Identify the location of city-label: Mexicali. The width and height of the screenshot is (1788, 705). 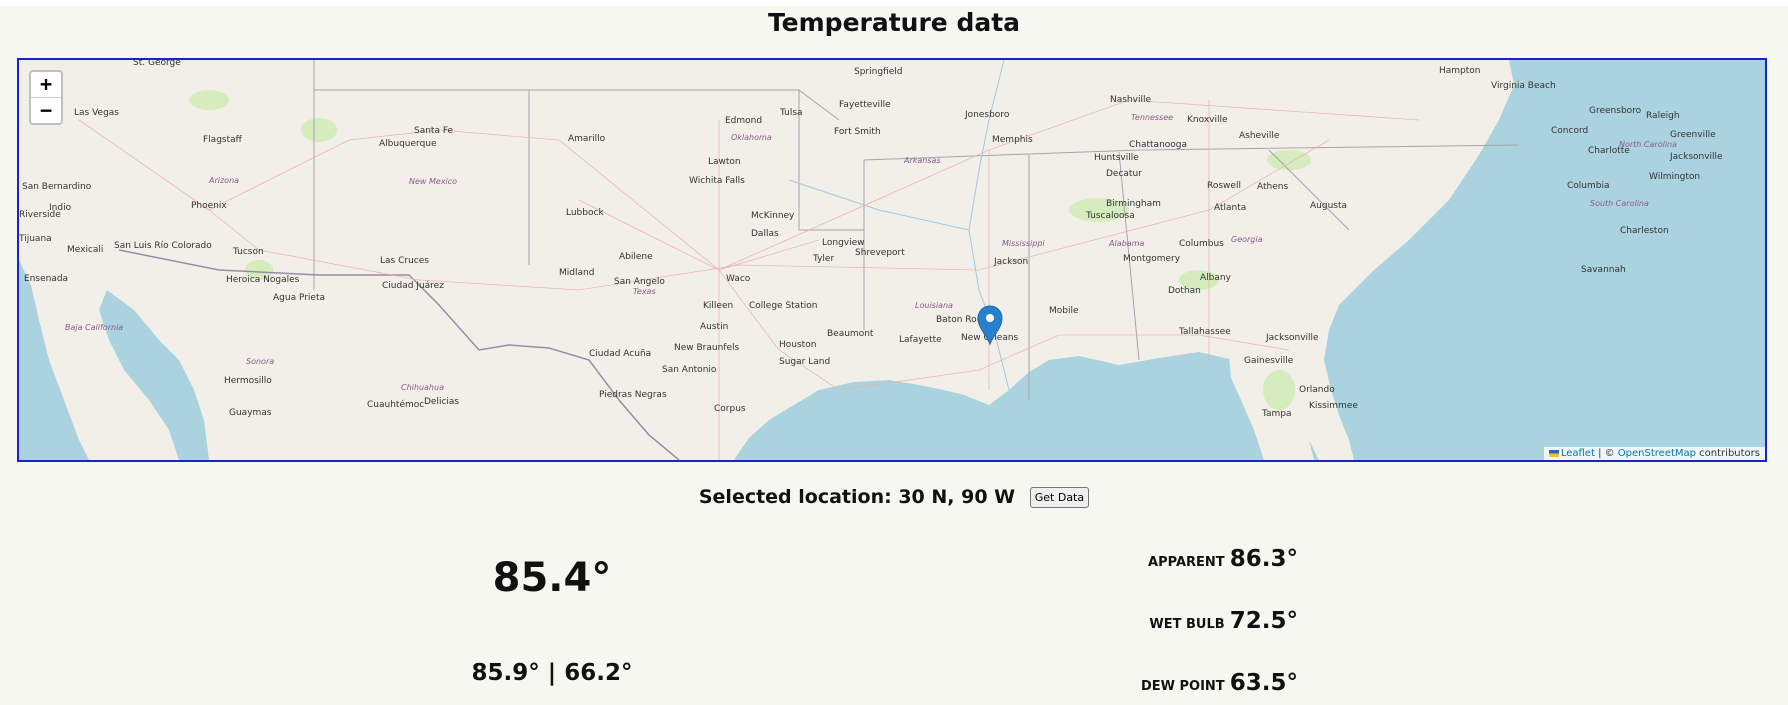
(85, 250).